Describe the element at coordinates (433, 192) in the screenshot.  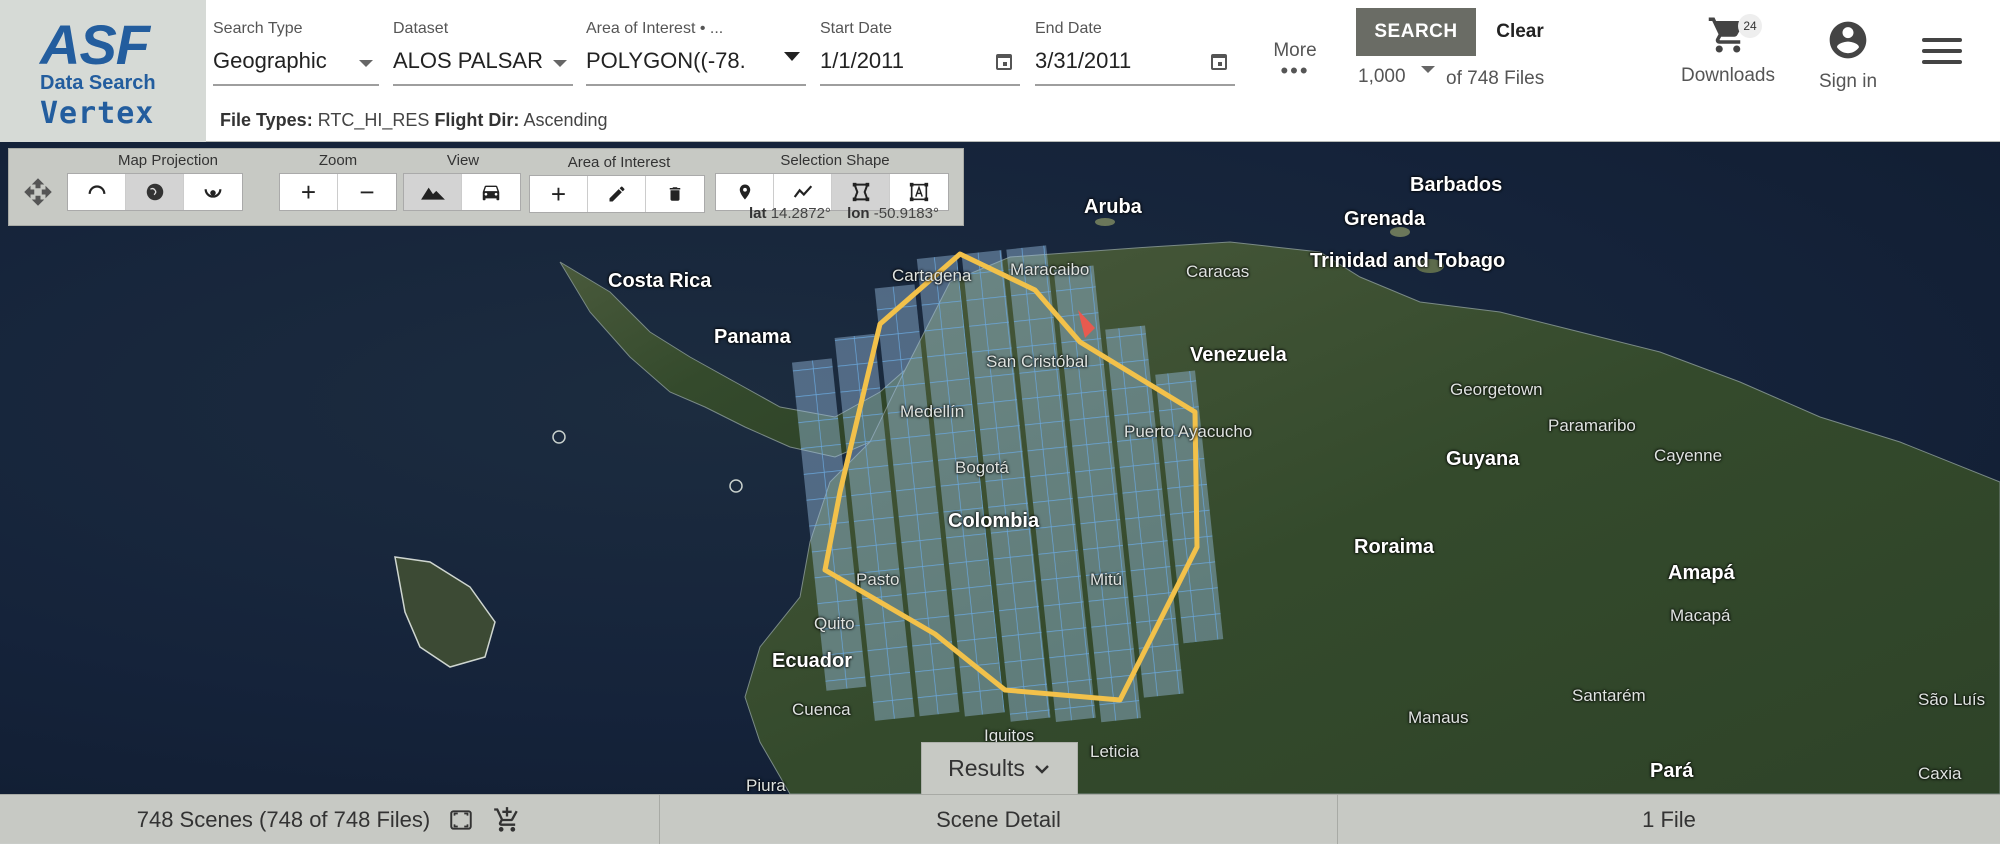
I see `satellite-terrain-icon` at that location.